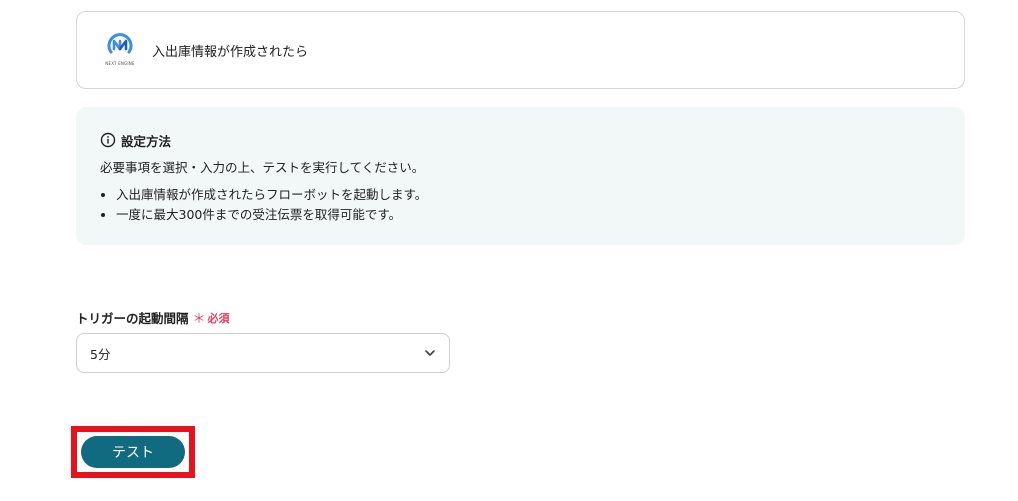 This screenshot has height=501, width=1018. I want to click on trigger-label: 入出庫情報が作成されたら, so click(230, 52).